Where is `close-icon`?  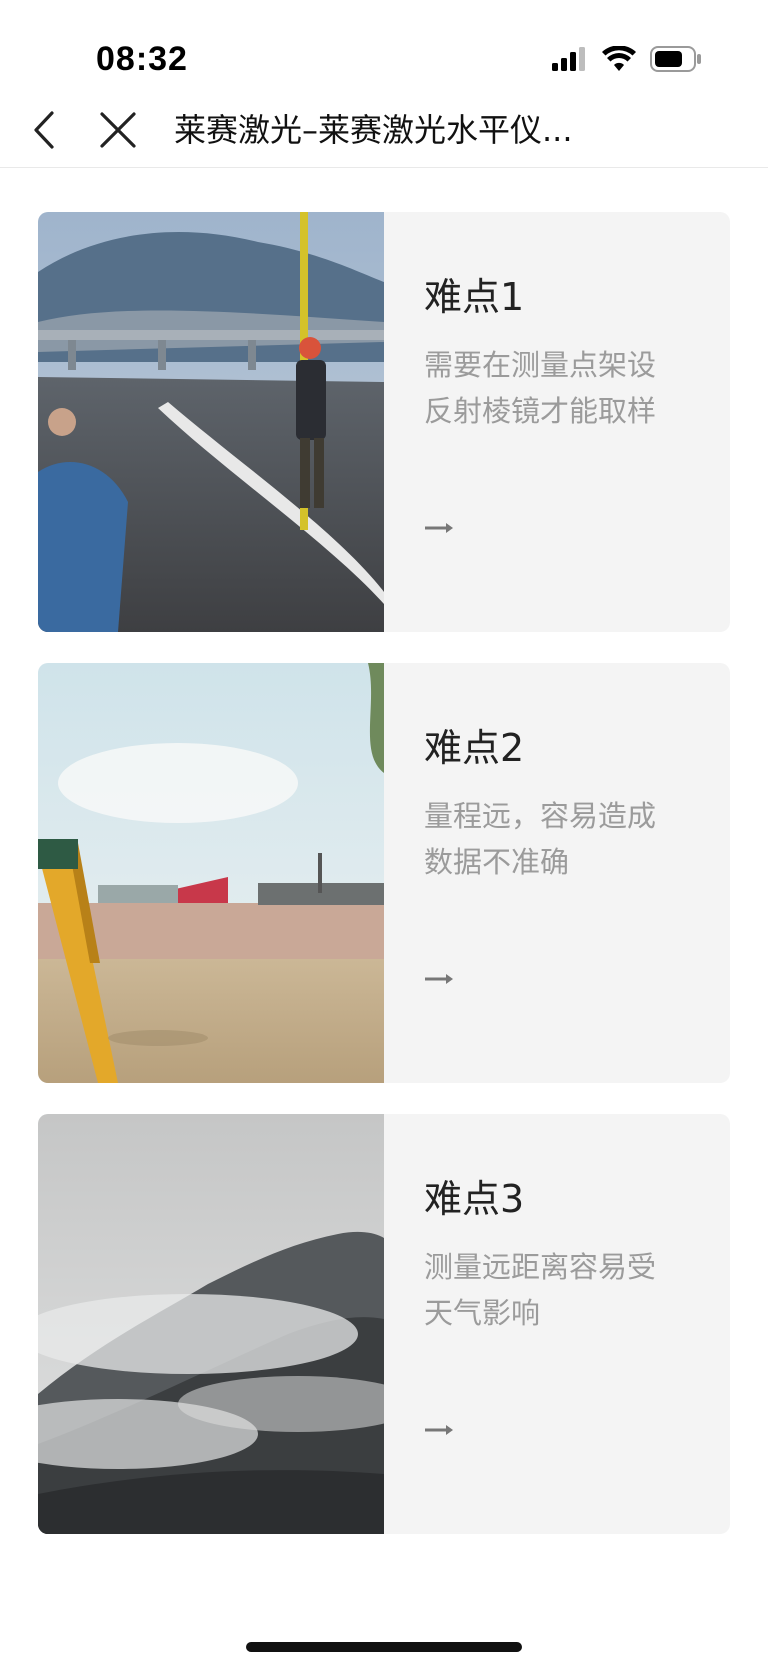
close-icon is located at coordinates (118, 130).